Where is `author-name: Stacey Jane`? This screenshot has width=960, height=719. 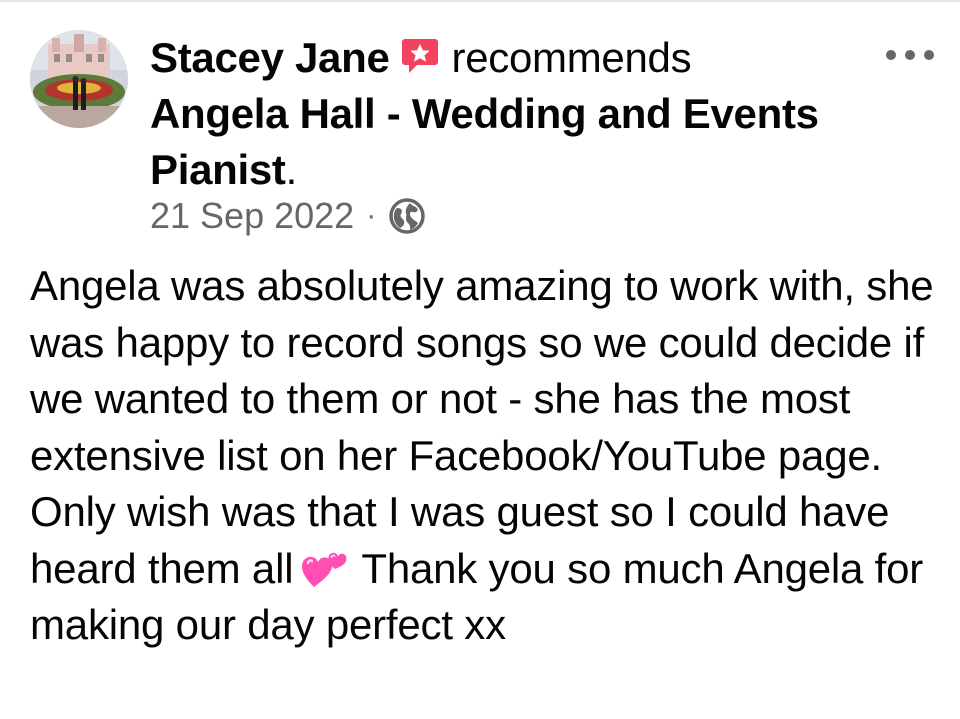
author-name: Stacey Jane is located at coordinates (270, 57).